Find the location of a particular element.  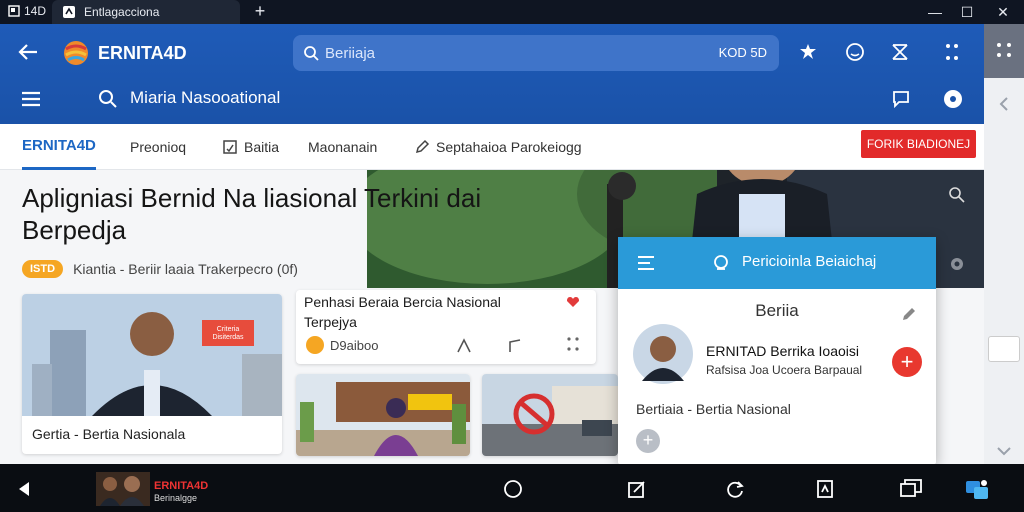

gallery-app-icon is located at coordinates (977, 489).